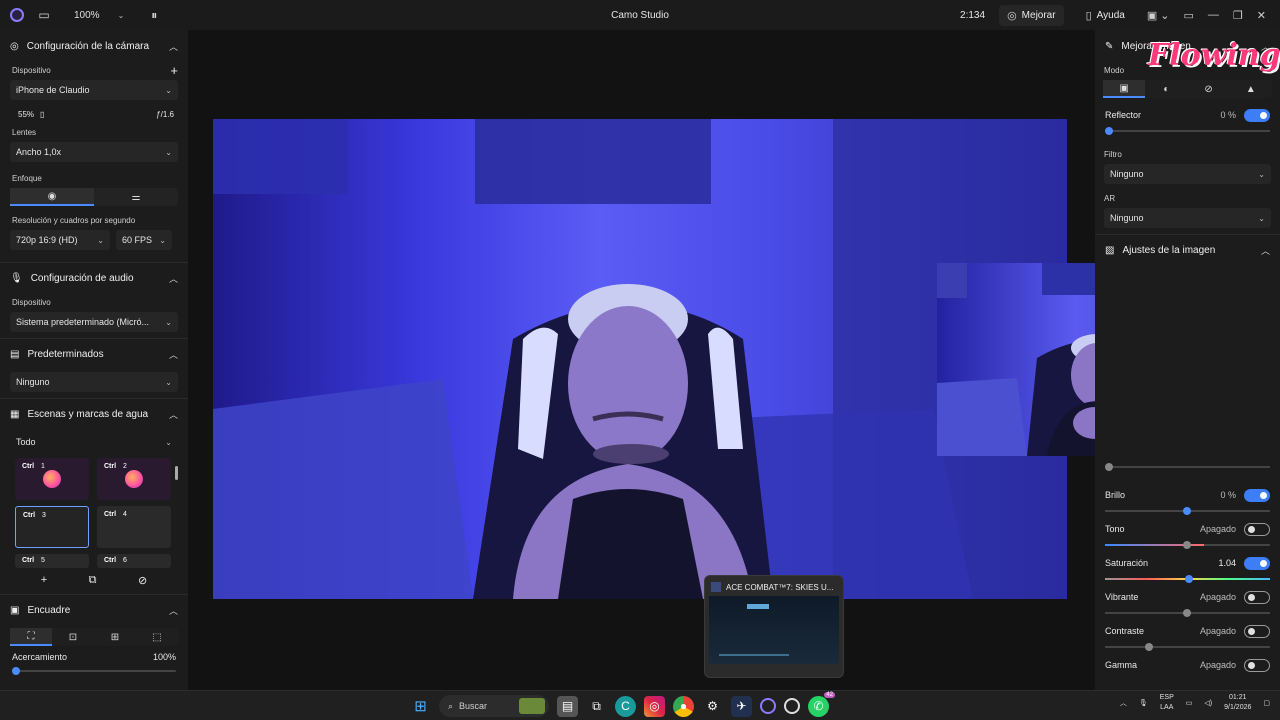 The height and width of the screenshot is (720, 1280). I want to click on language-indicator: ESP LAA, so click(1167, 703).